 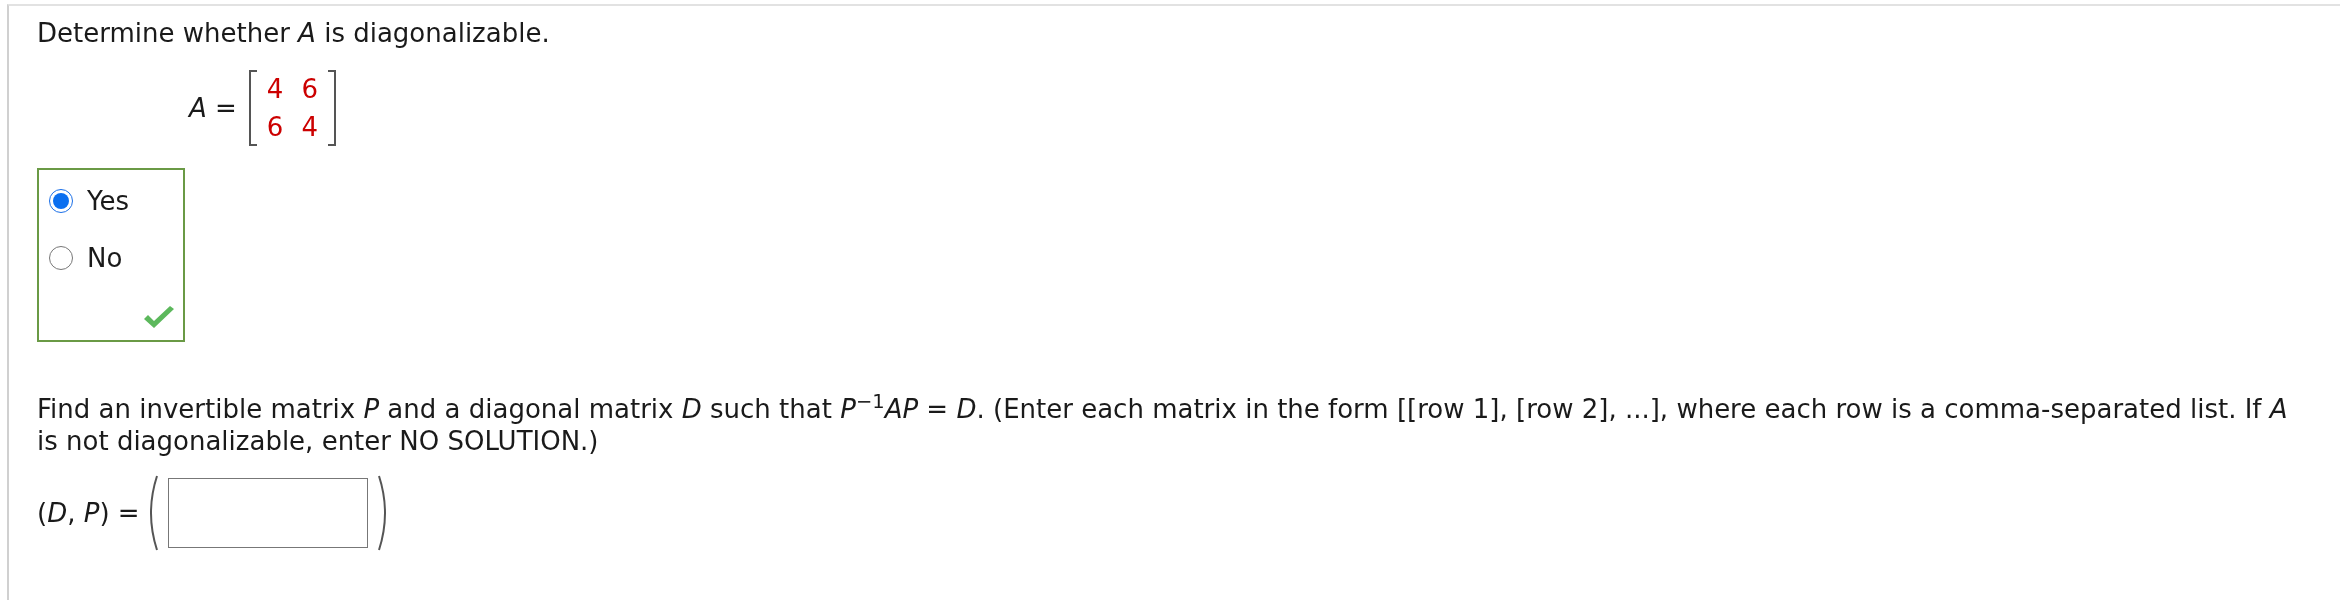 I want to click on right-bracket-icon, so click(x=331, y=108).